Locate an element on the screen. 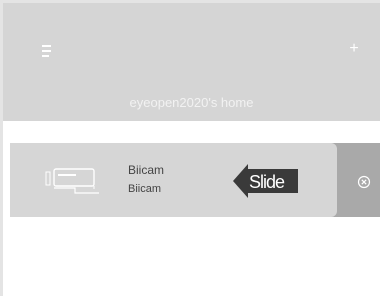 The height and width of the screenshot is (296, 380). device-name: Biicam is located at coordinates (146, 170).